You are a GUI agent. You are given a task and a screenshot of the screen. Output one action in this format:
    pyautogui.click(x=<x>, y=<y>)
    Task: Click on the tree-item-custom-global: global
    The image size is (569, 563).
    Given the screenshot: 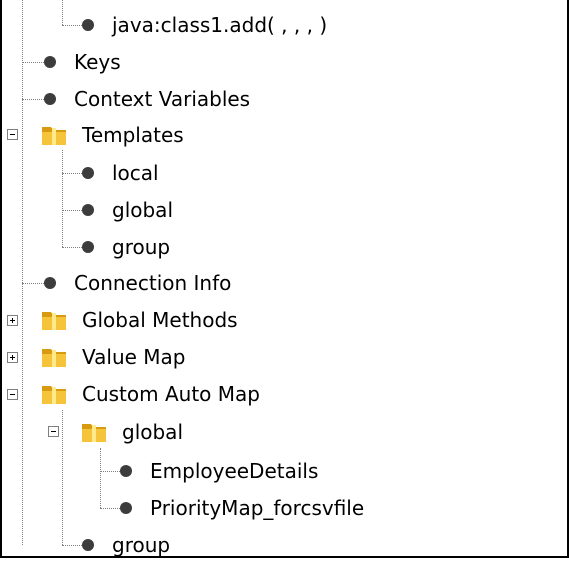 What is the action you would take?
    pyautogui.click(x=131, y=432)
    